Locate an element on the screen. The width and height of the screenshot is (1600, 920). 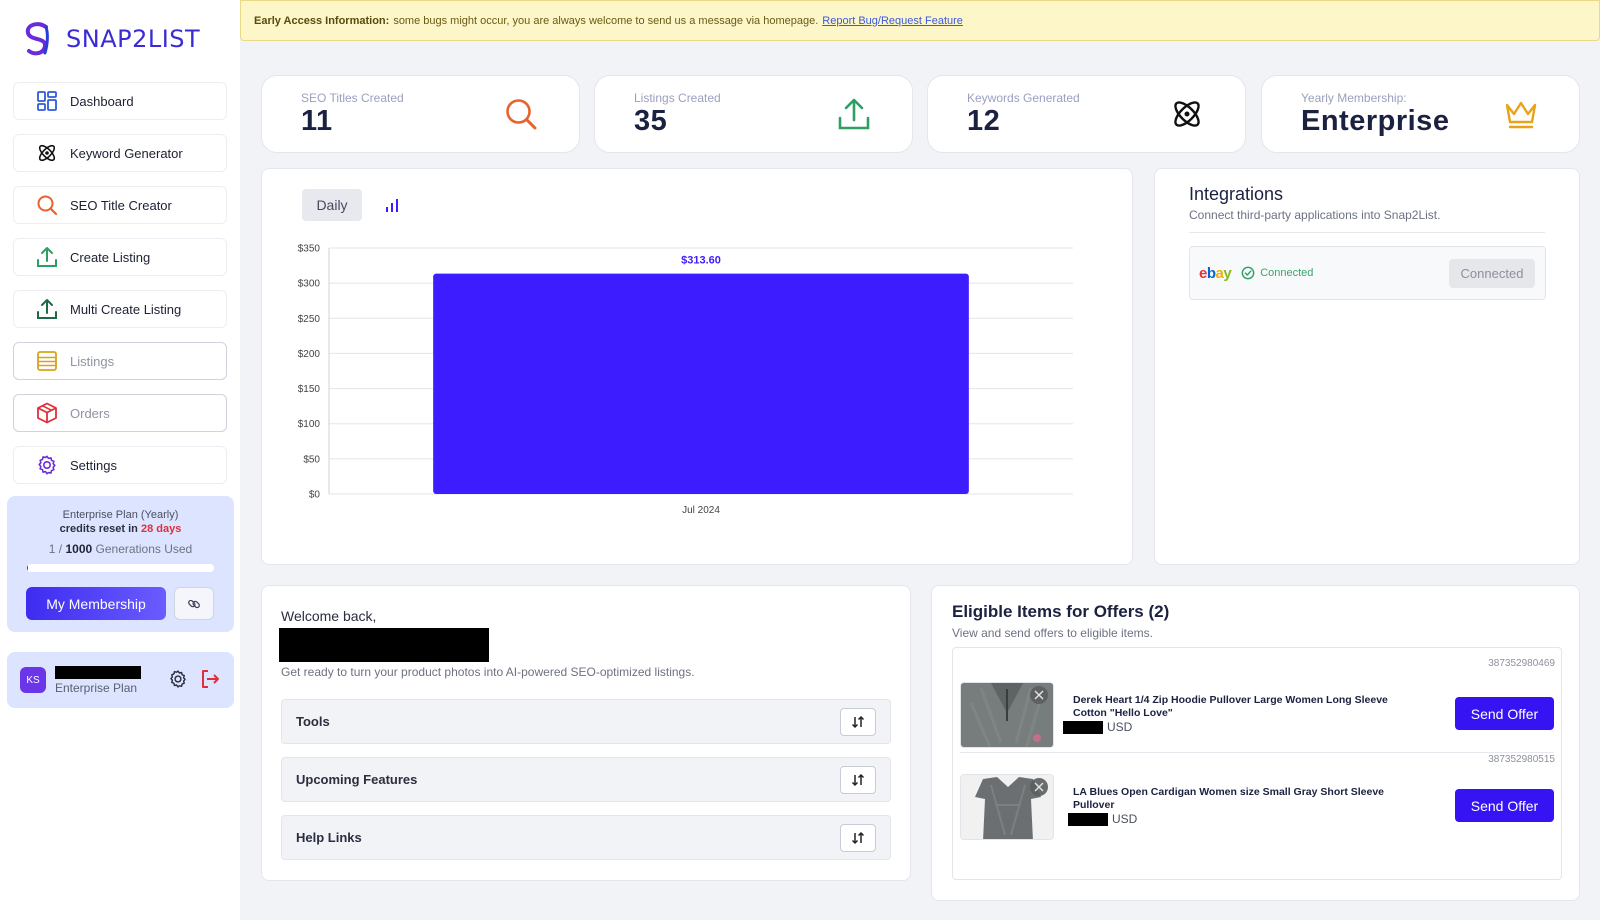
item-price: USD is located at coordinates (1102, 819).